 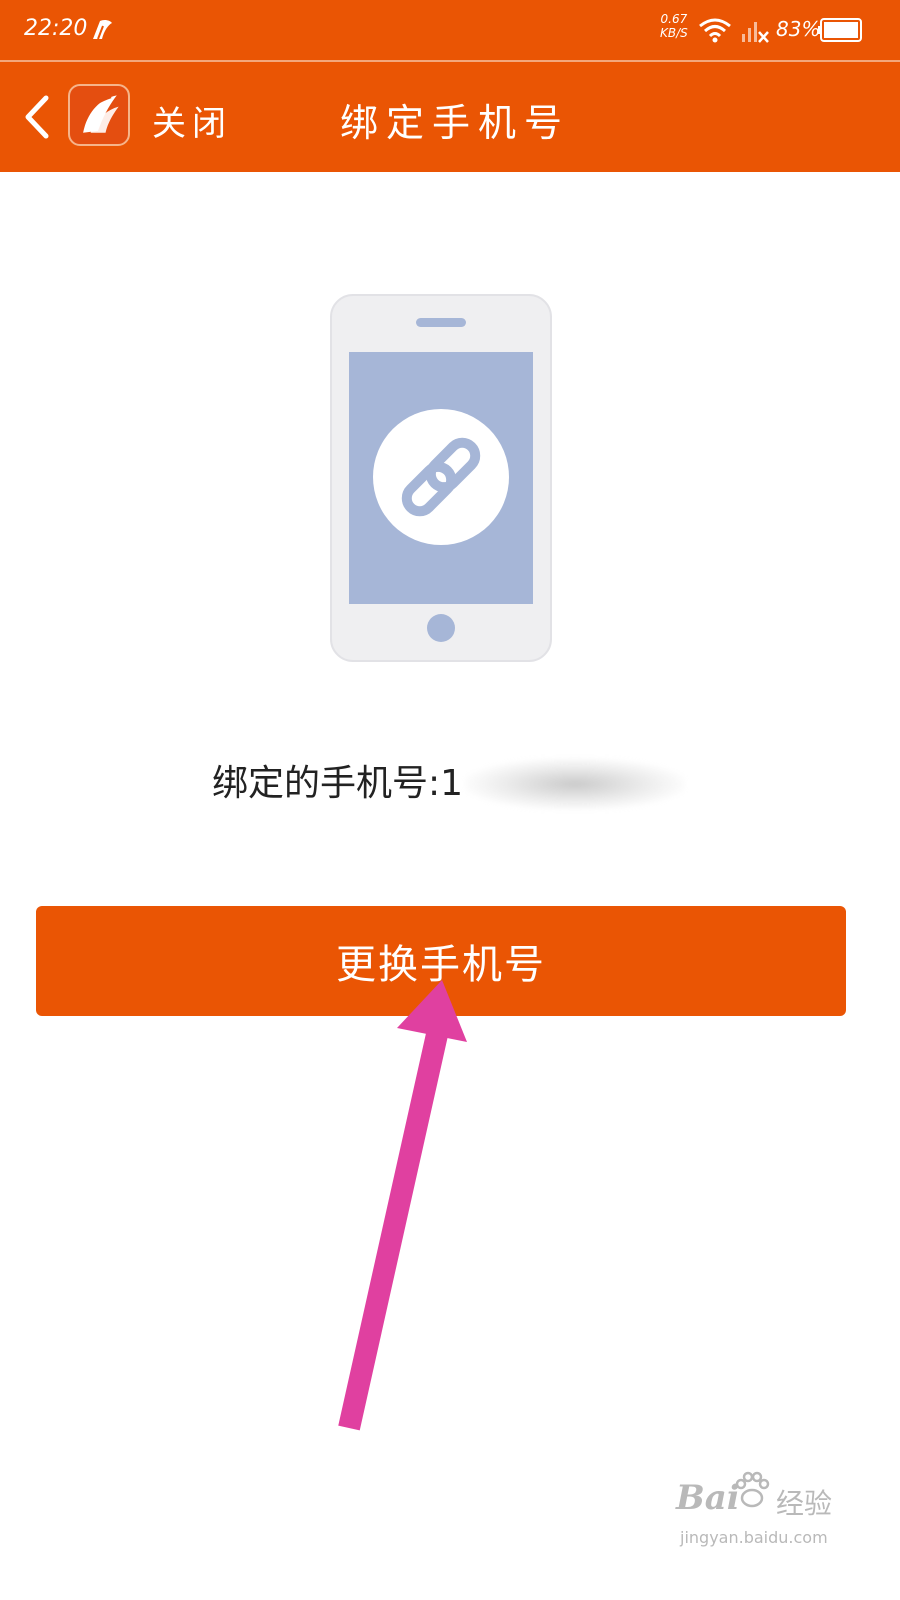 What do you see at coordinates (441, 961) in the screenshot?
I see `change-phone-button: 更换手机号` at bounding box center [441, 961].